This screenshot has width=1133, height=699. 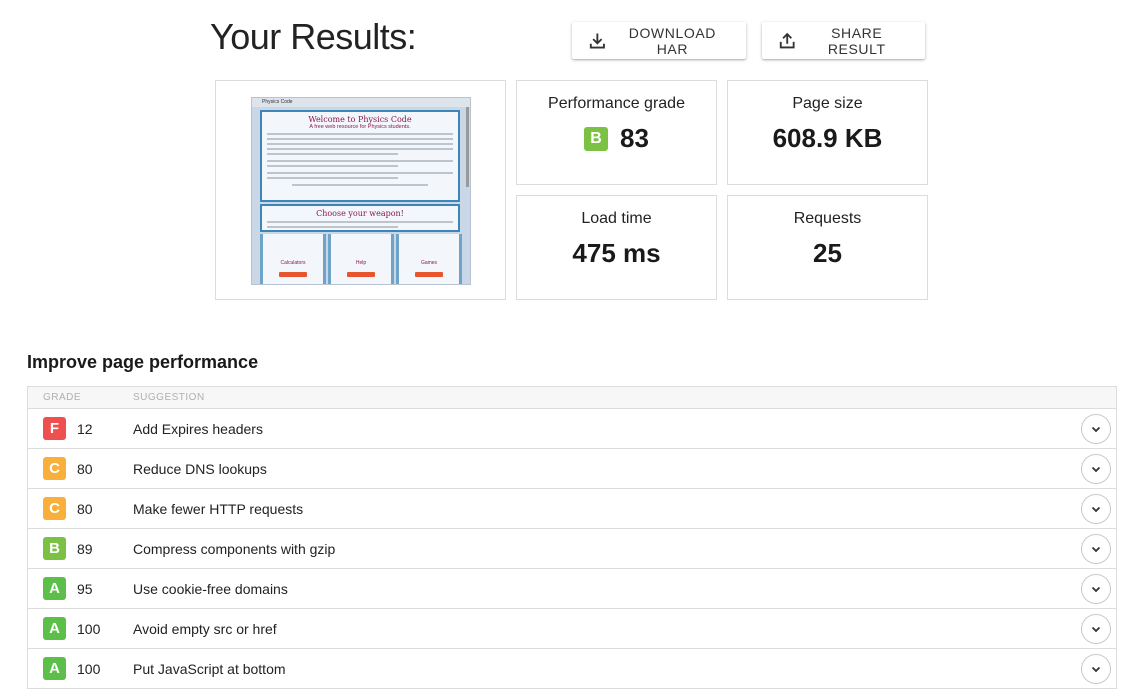 I want to click on download-icon, so click(x=597, y=40).